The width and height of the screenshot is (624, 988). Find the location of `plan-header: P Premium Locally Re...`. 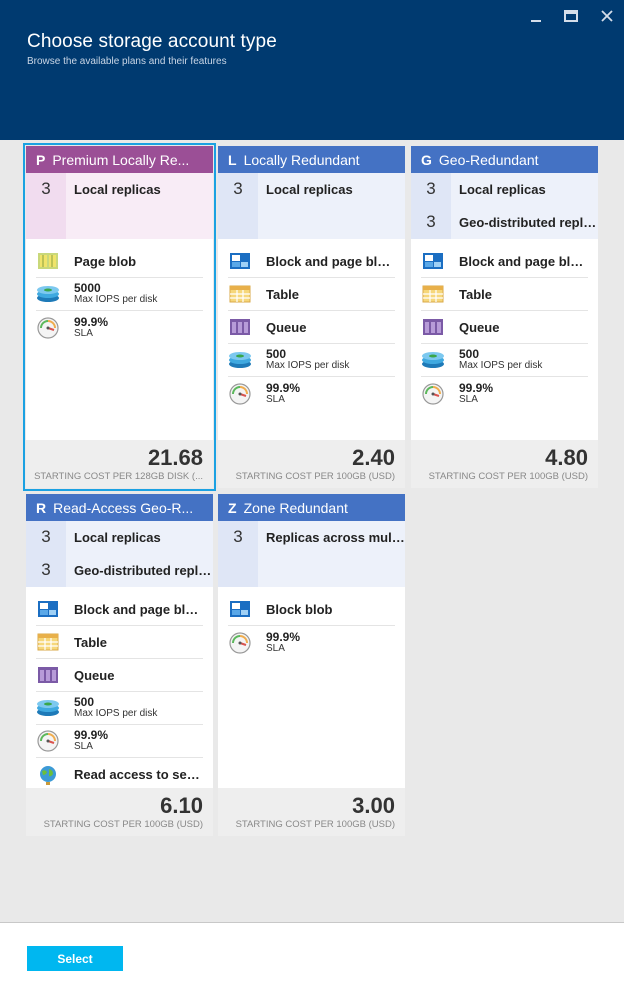

plan-header: P Premium Locally Re... is located at coordinates (119, 159).